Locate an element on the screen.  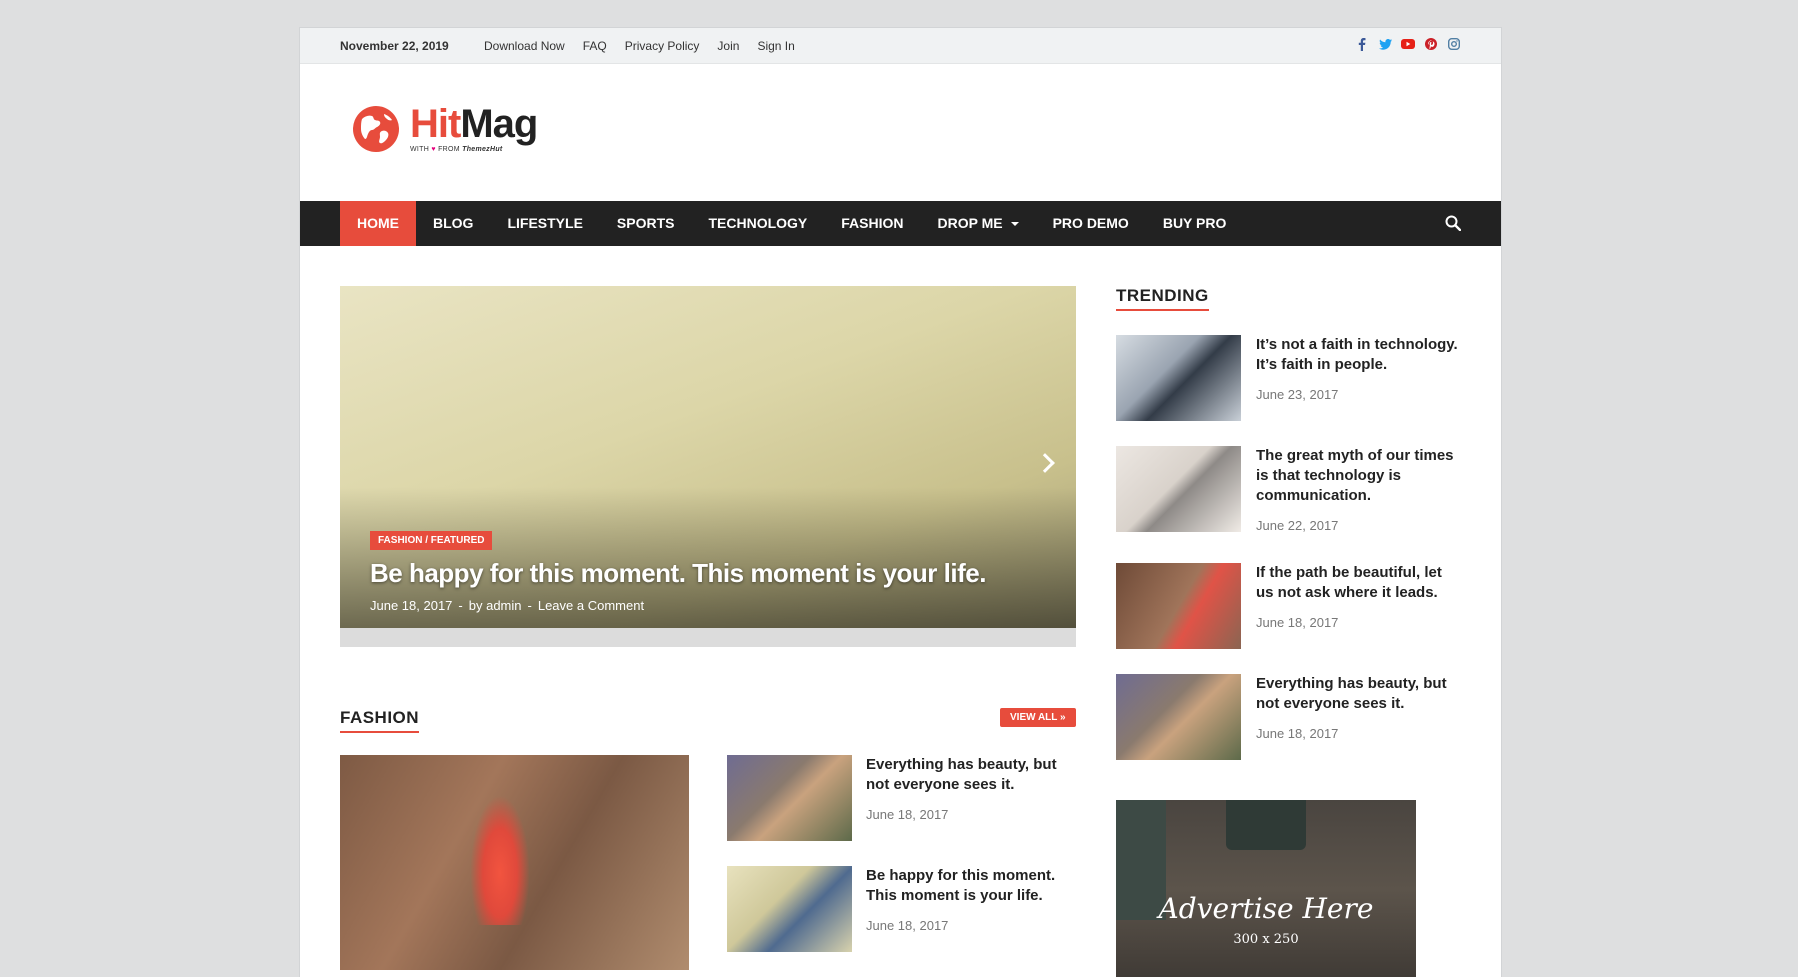
post-date: June 23, 2017 is located at coordinates (1297, 394).